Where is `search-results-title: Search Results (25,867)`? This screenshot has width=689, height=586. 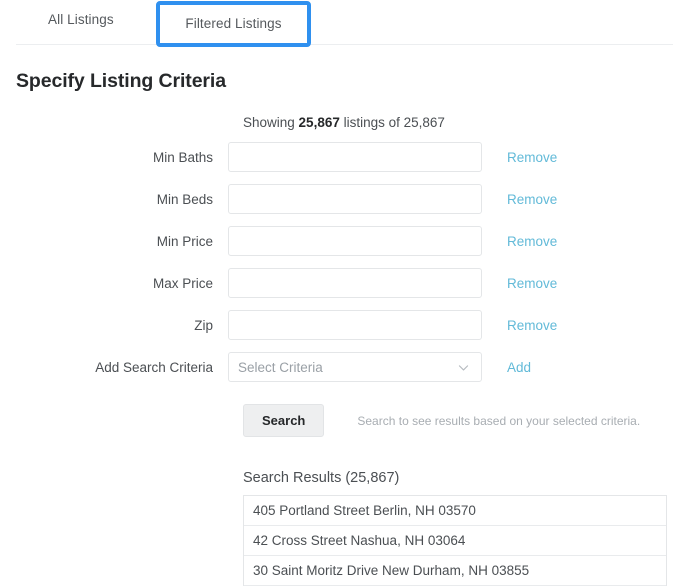 search-results-title: Search Results (25,867) is located at coordinates (321, 478).